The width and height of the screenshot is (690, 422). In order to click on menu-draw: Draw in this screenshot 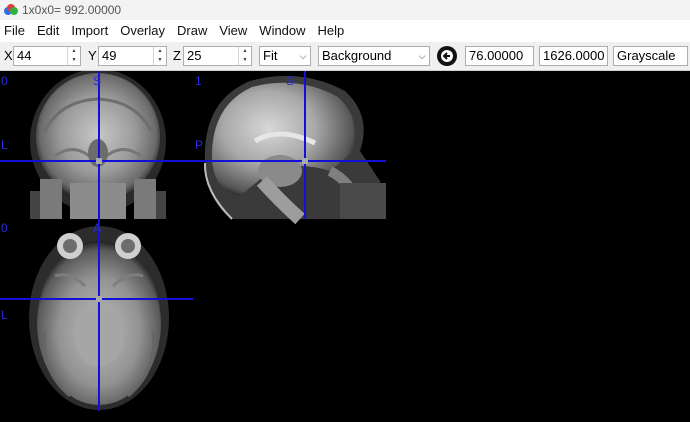, I will do `click(192, 31)`.